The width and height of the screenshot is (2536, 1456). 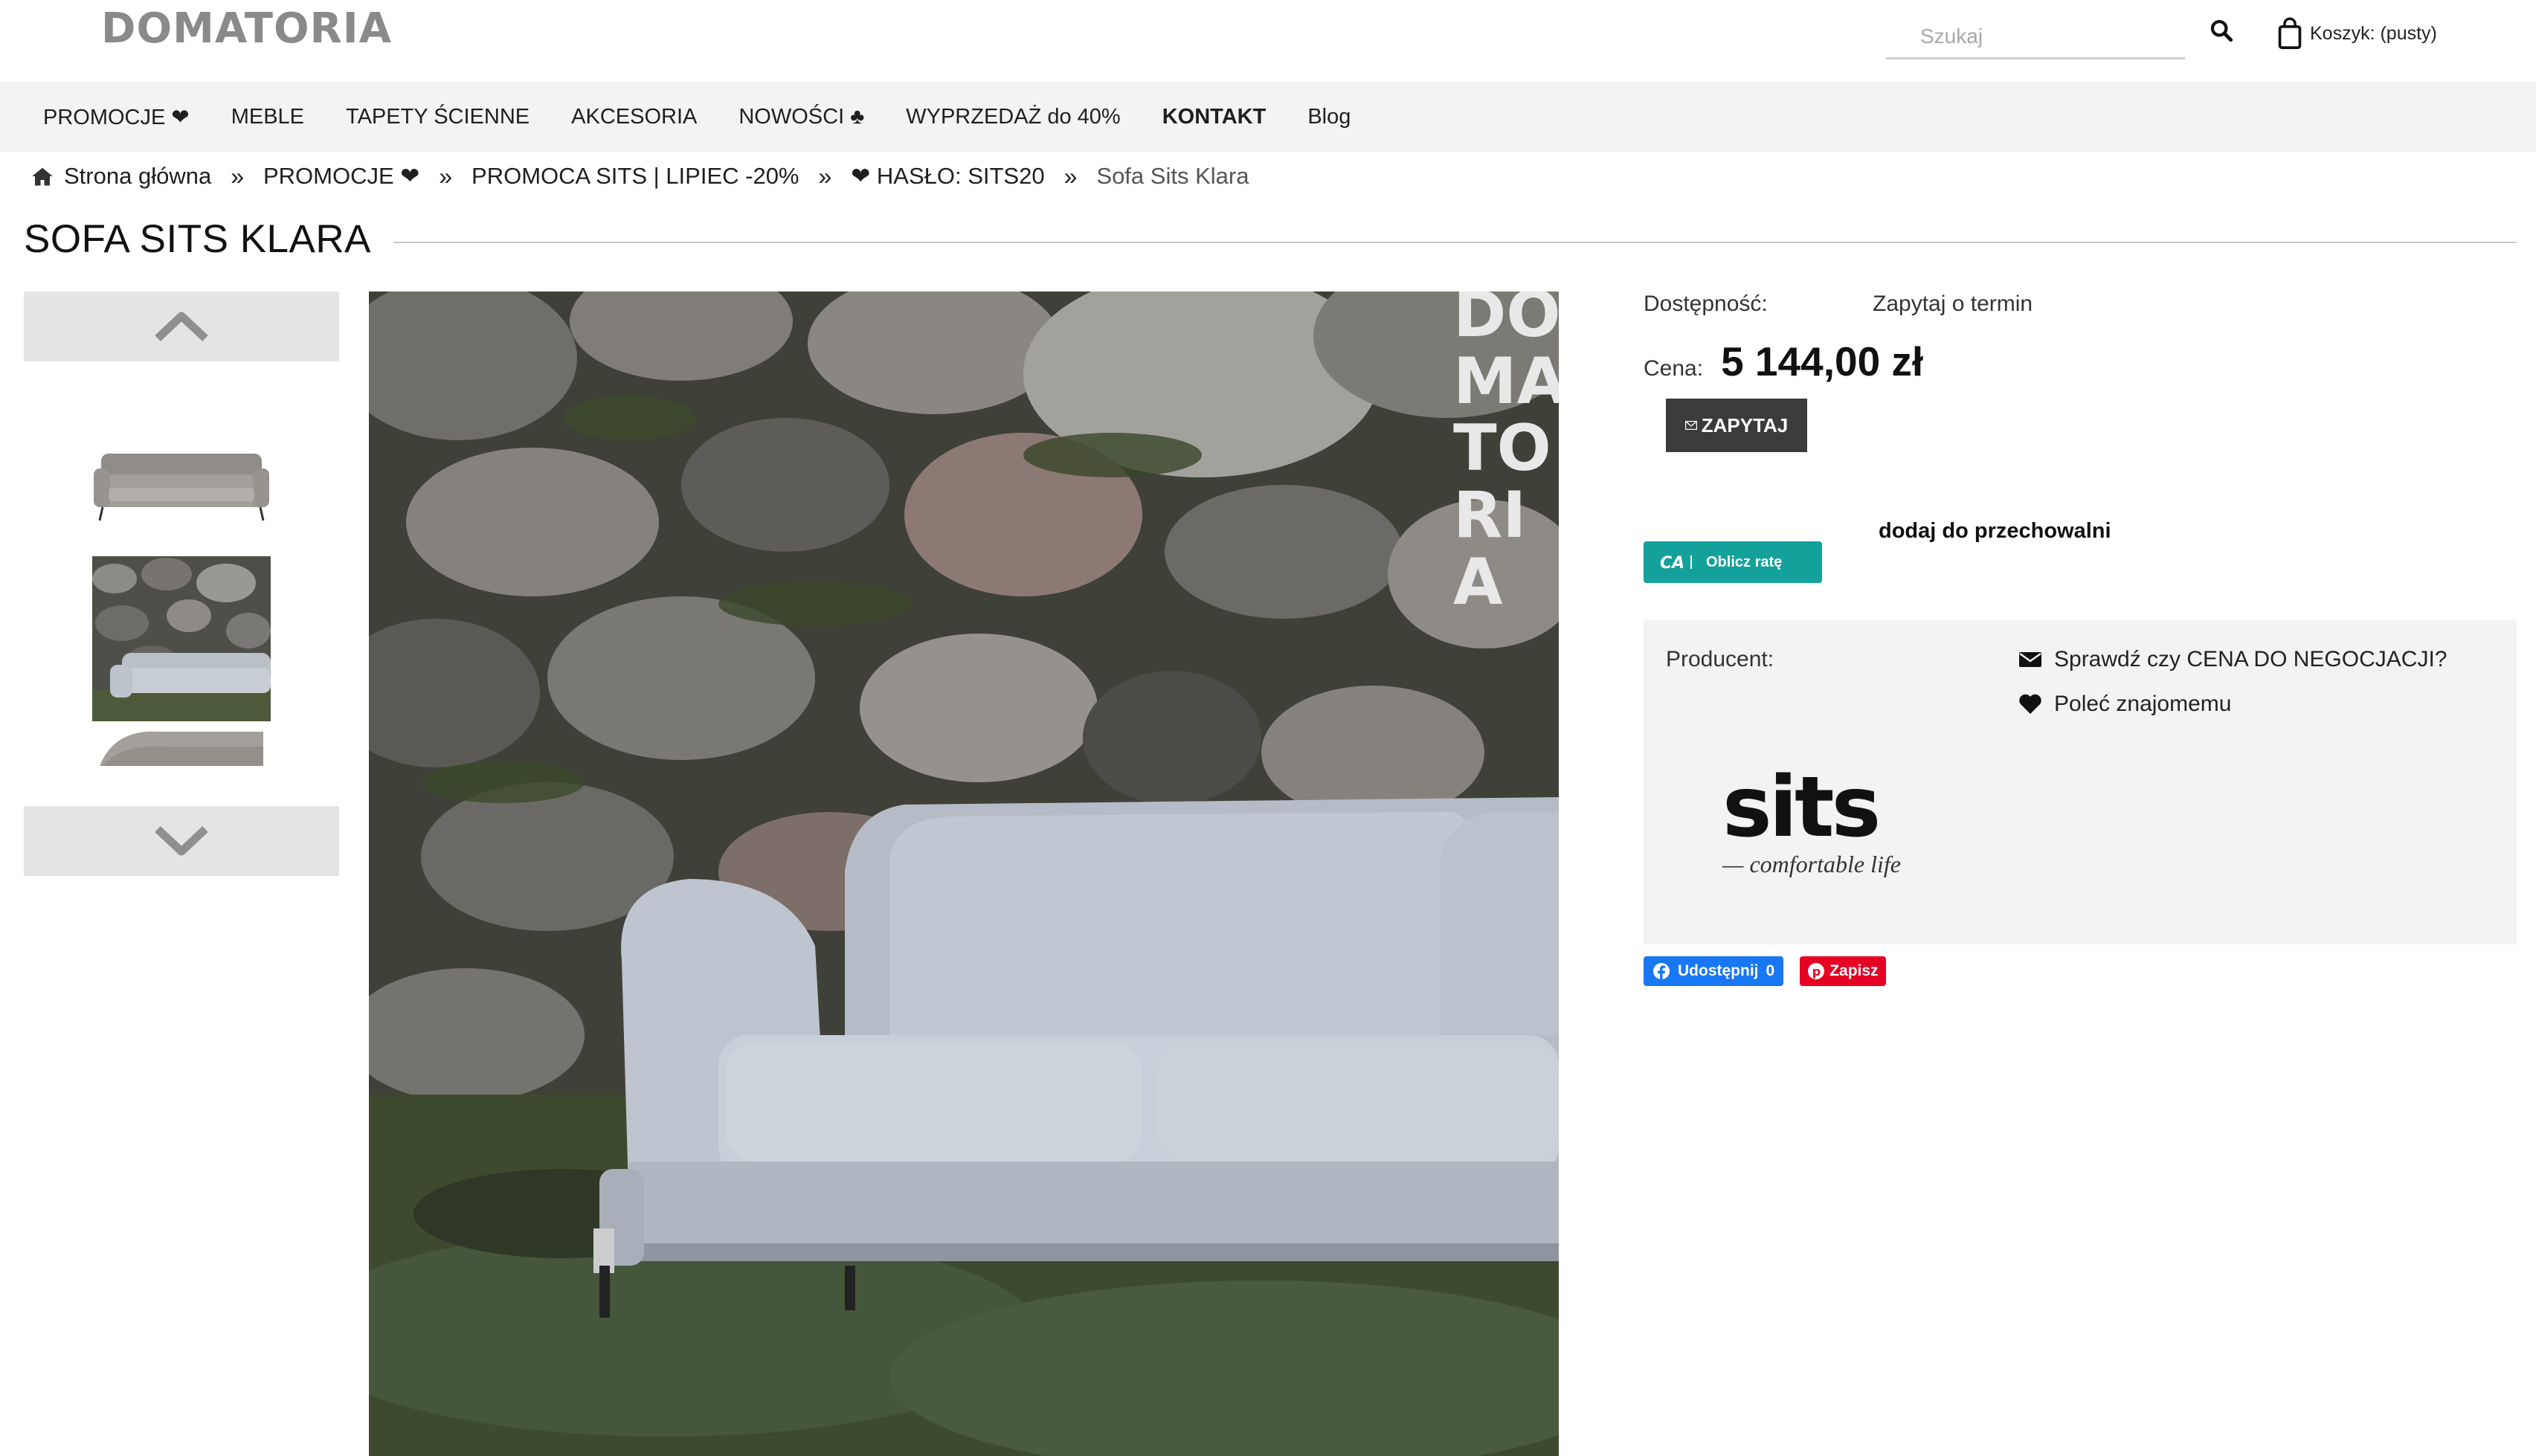 I want to click on search-icon, so click(x=2221, y=31).